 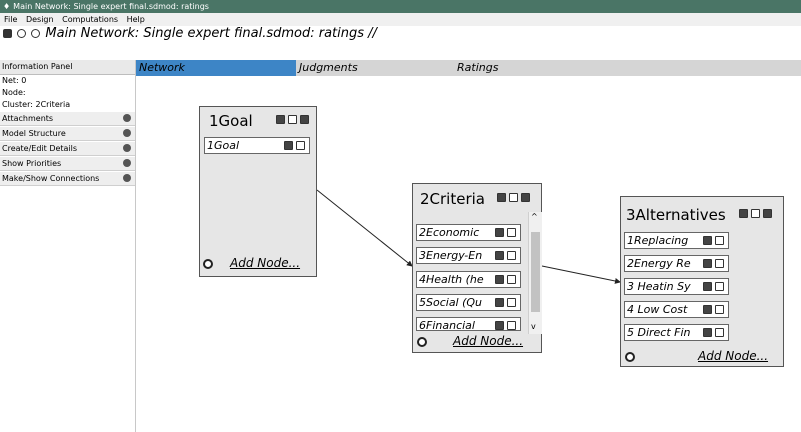 What do you see at coordinates (257, 145) in the screenshot?
I see `node-1goal: 1Goal` at bounding box center [257, 145].